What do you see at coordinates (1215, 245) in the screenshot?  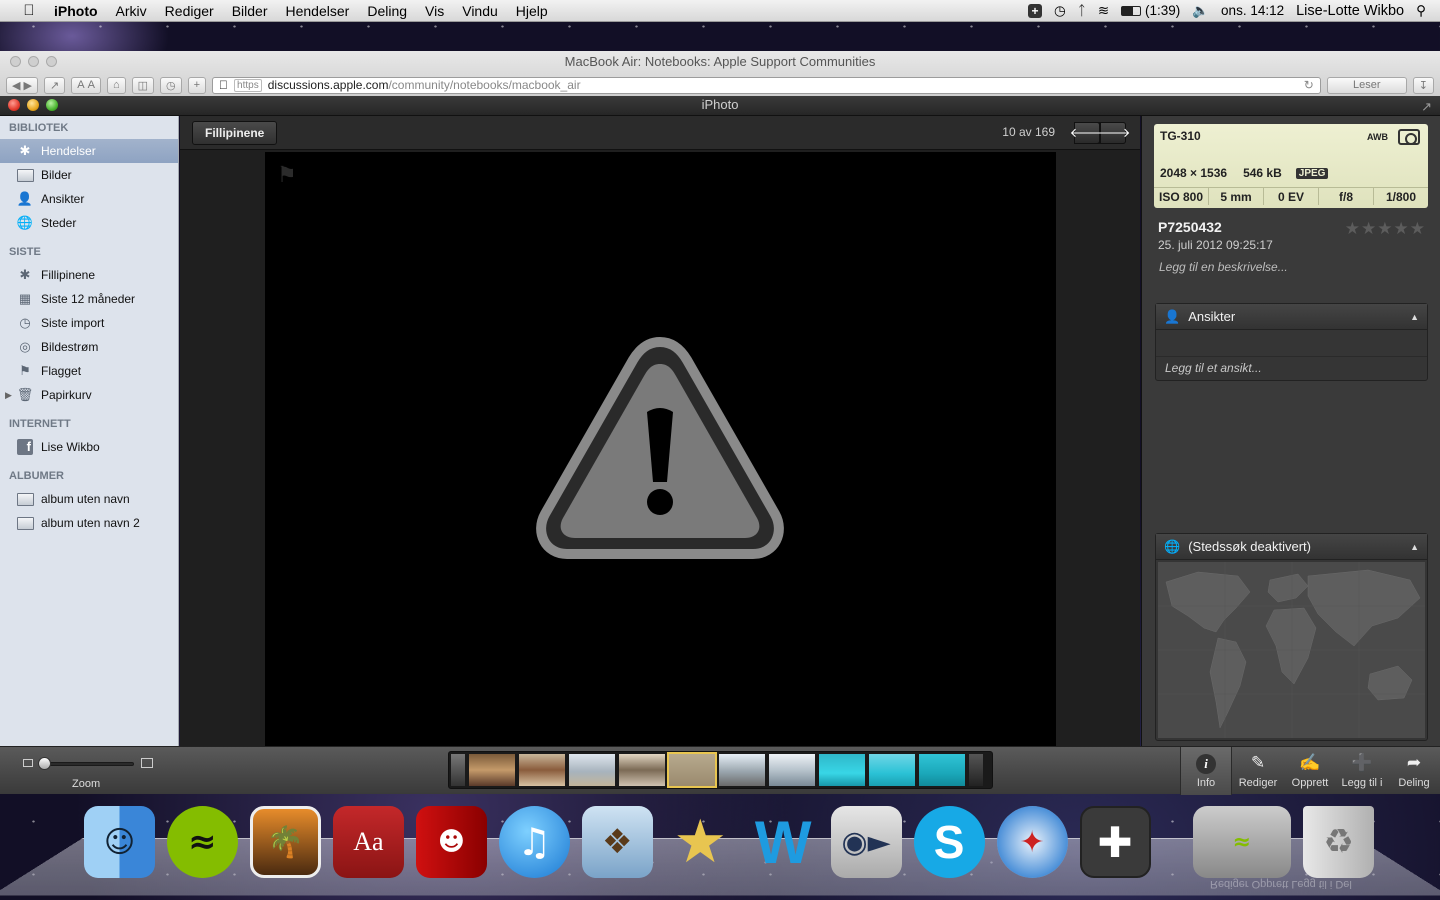 I see `photo-date: 25. juli 2012 09:25:17` at bounding box center [1215, 245].